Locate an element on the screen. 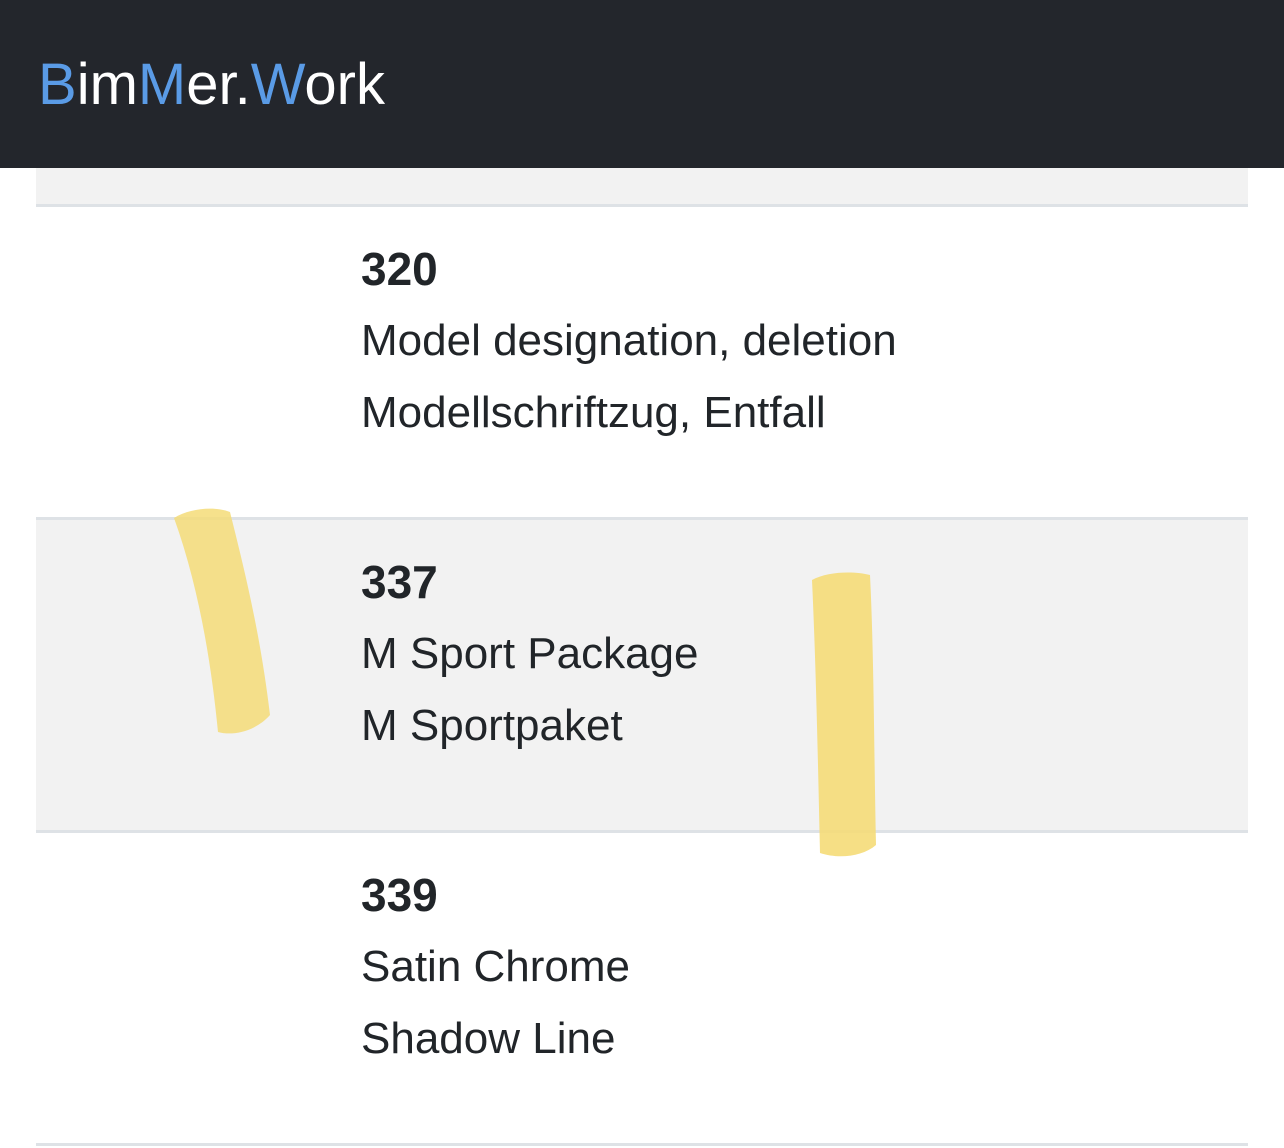  option-code: 337 is located at coordinates (399, 582).